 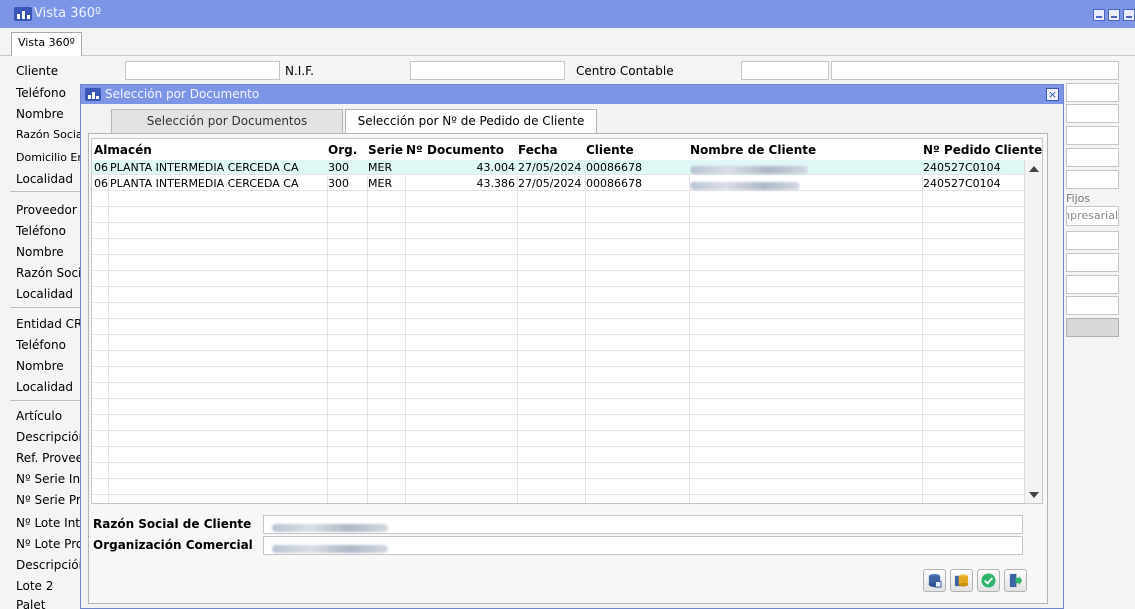 I want to click on form-label: Artículo, so click(x=39, y=416).